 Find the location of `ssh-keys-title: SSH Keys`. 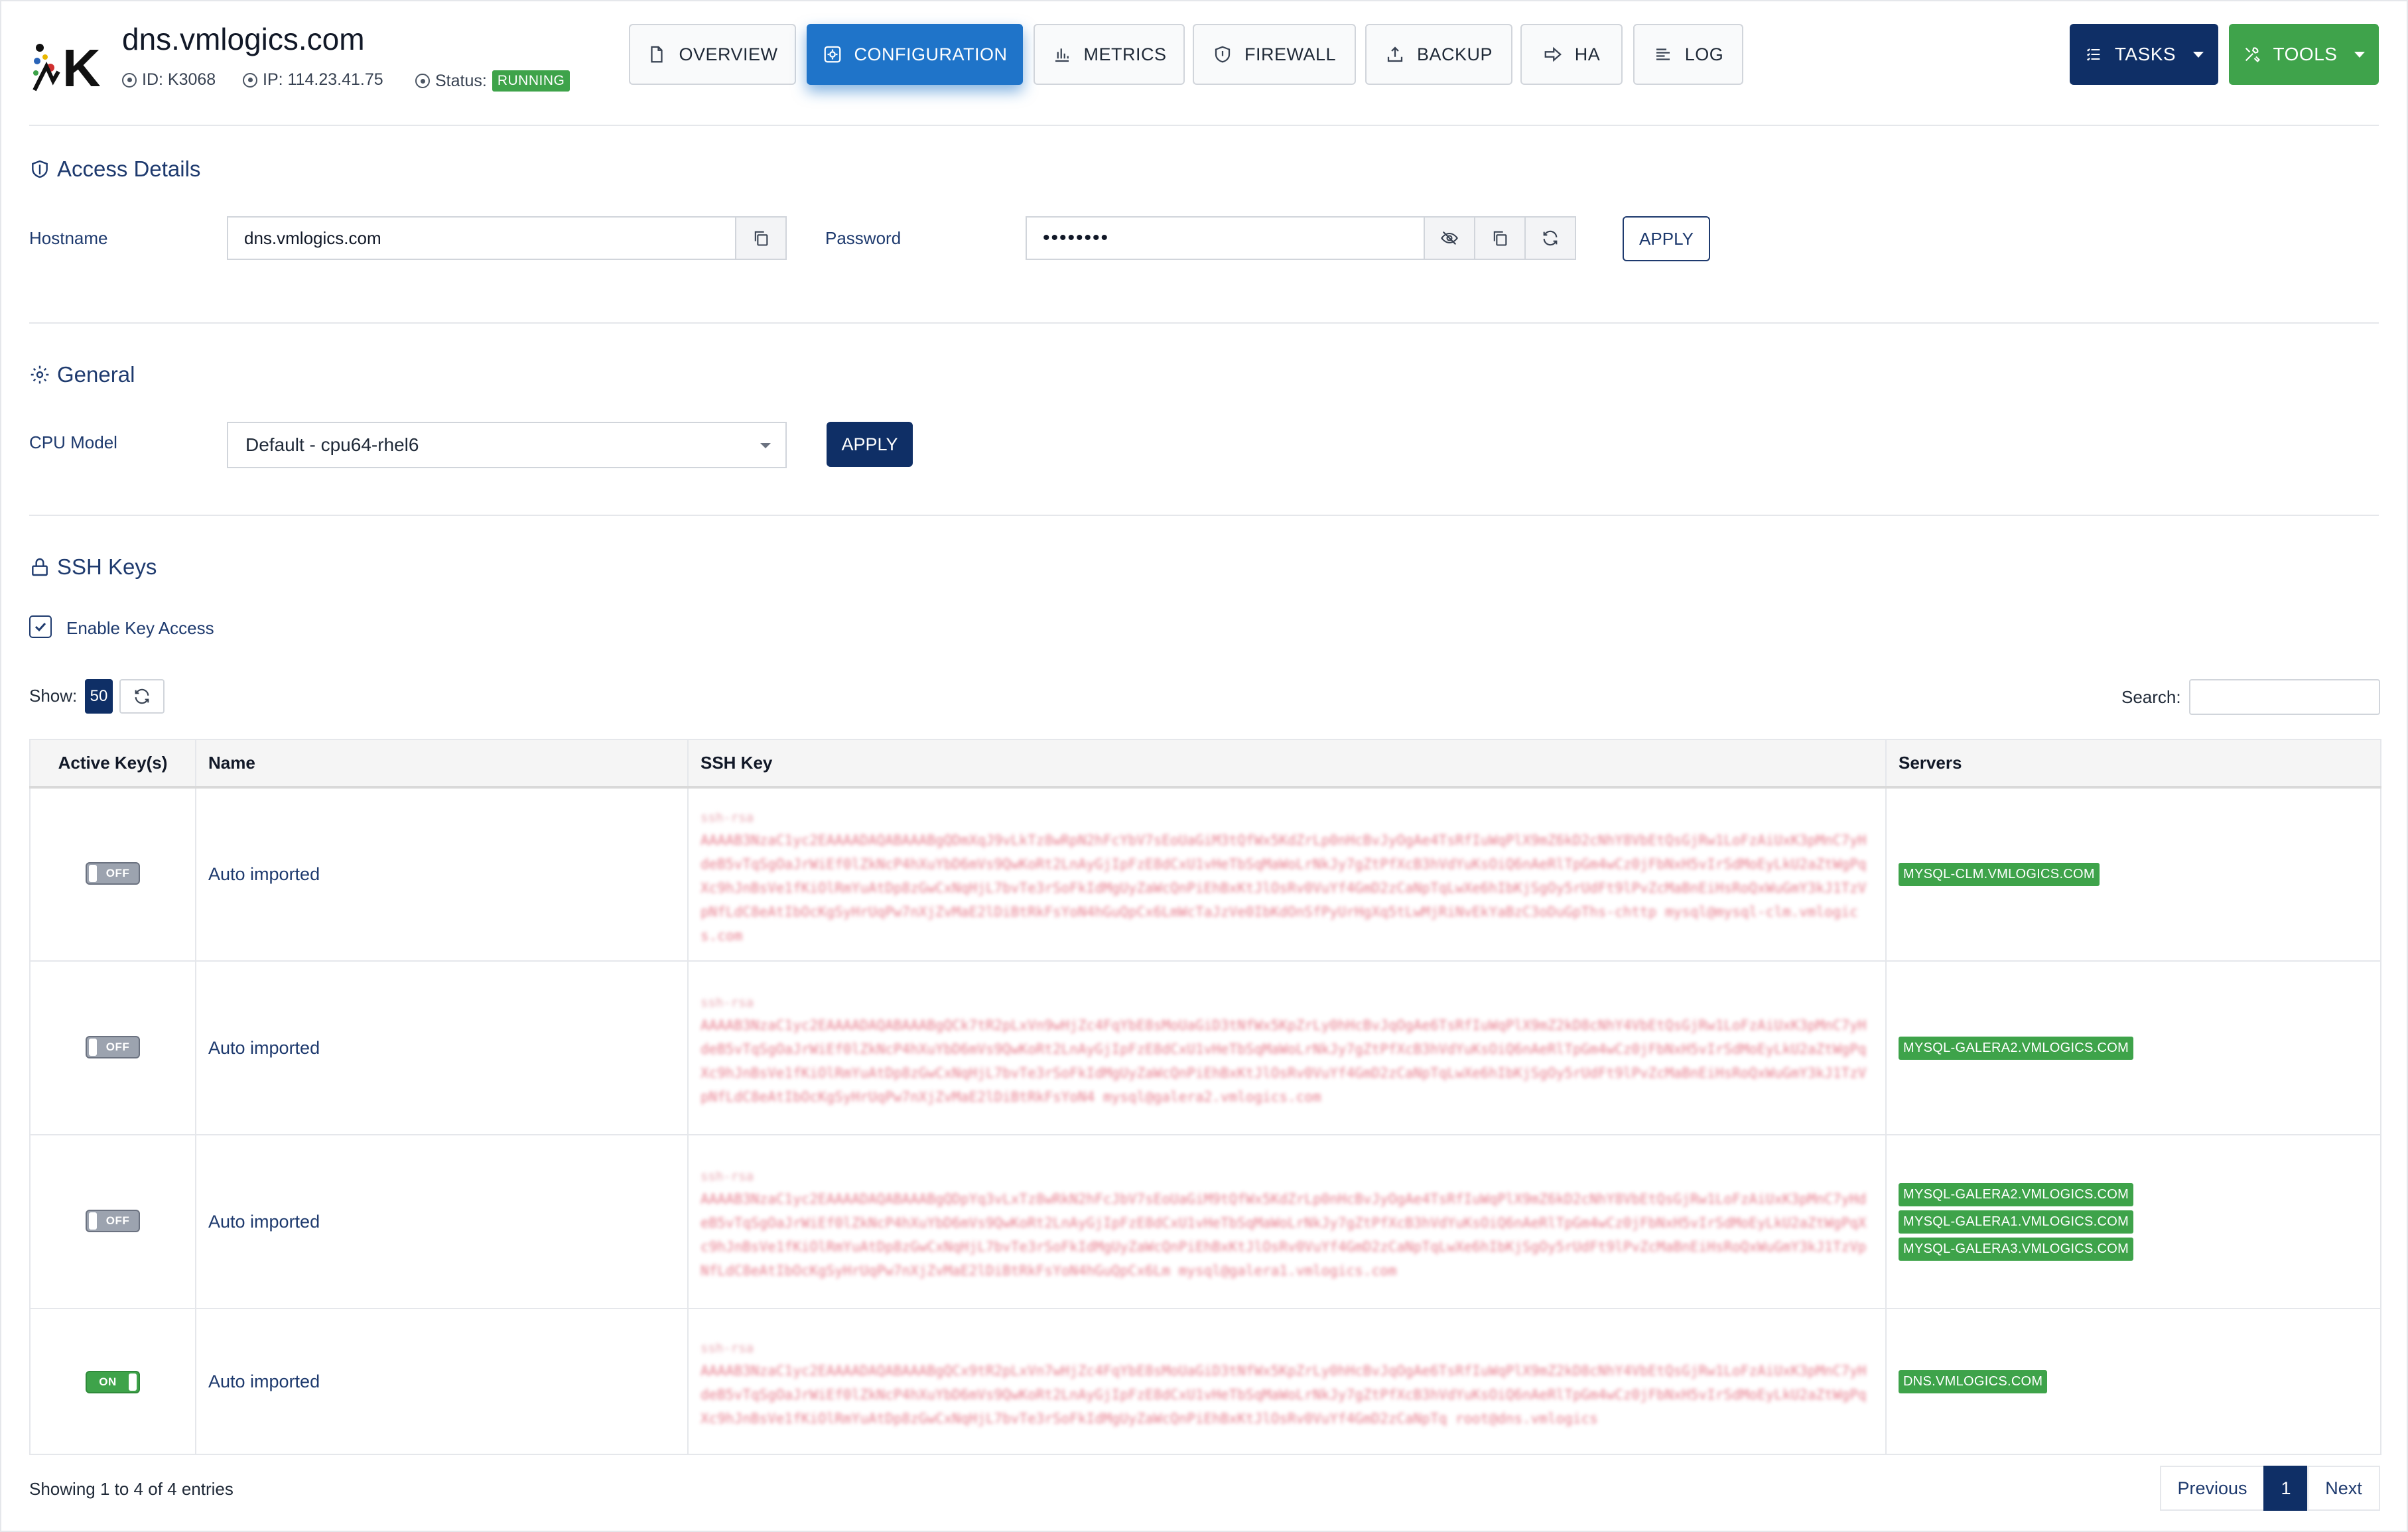

ssh-keys-title: SSH Keys is located at coordinates (107, 566).